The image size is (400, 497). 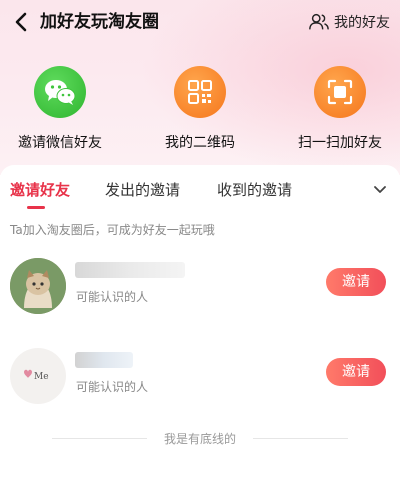 What do you see at coordinates (200, 22) in the screenshot?
I see `header: 加好友玩淘友圈 我的好友` at bounding box center [200, 22].